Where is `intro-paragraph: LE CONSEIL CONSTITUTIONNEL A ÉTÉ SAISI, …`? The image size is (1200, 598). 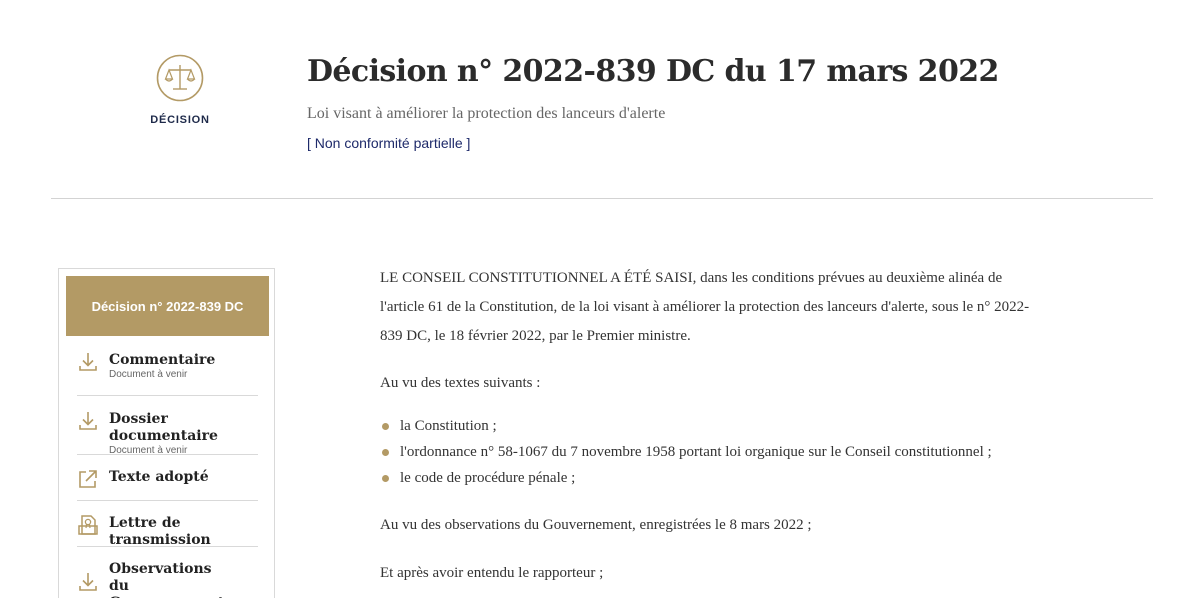
intro-paragraph: LE CONSEIL CONSTITUTIONNEL A ÉTÉ SAISI, … is located at coordinates (705, 307).